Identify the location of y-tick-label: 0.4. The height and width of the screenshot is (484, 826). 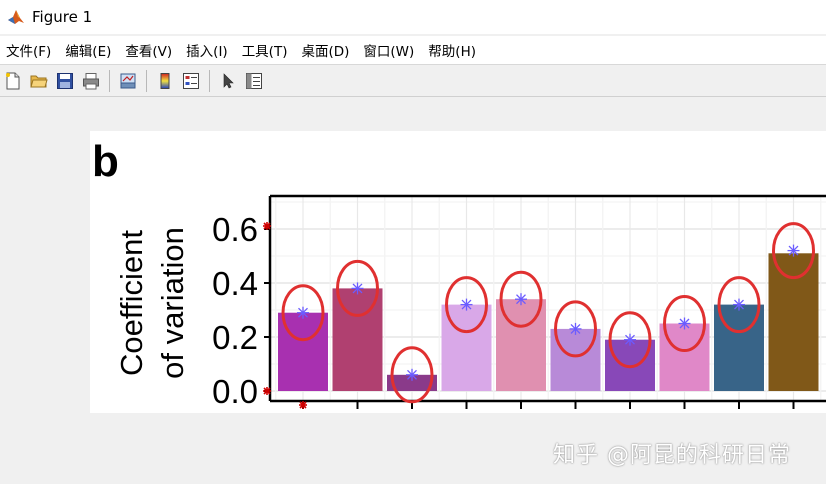
(235, 283).